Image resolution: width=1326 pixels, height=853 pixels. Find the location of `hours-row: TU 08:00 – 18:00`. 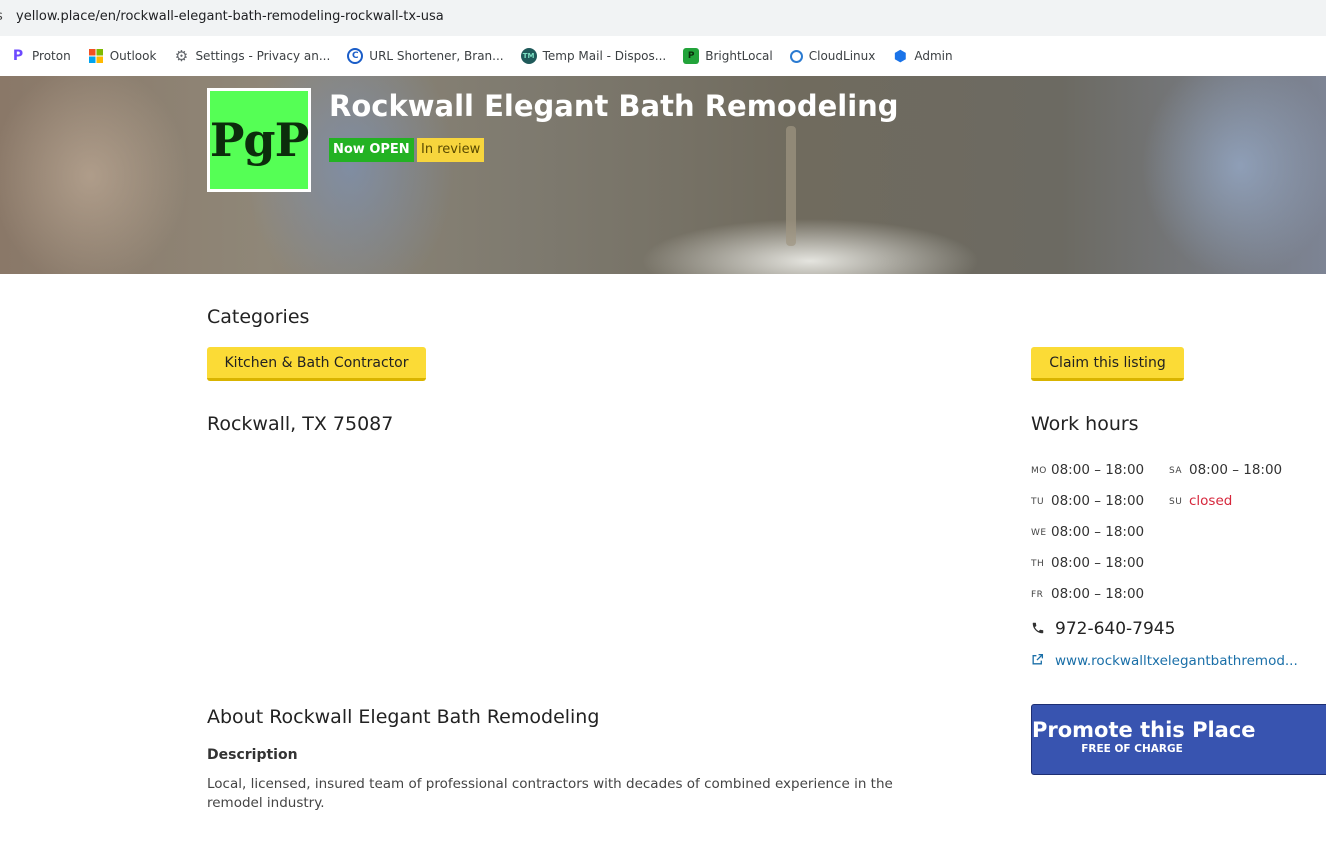

hours-row: TU 08:00 – 18:00 is located at coordinates (1087, 500).